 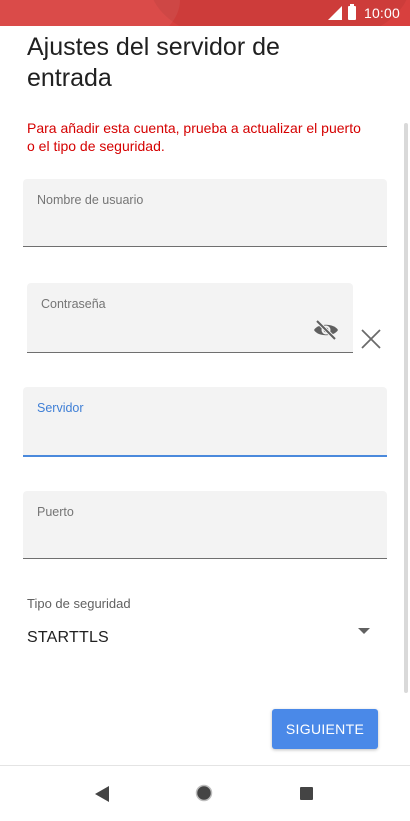 I want to click on signal-icon, so click(x=334, y=13).